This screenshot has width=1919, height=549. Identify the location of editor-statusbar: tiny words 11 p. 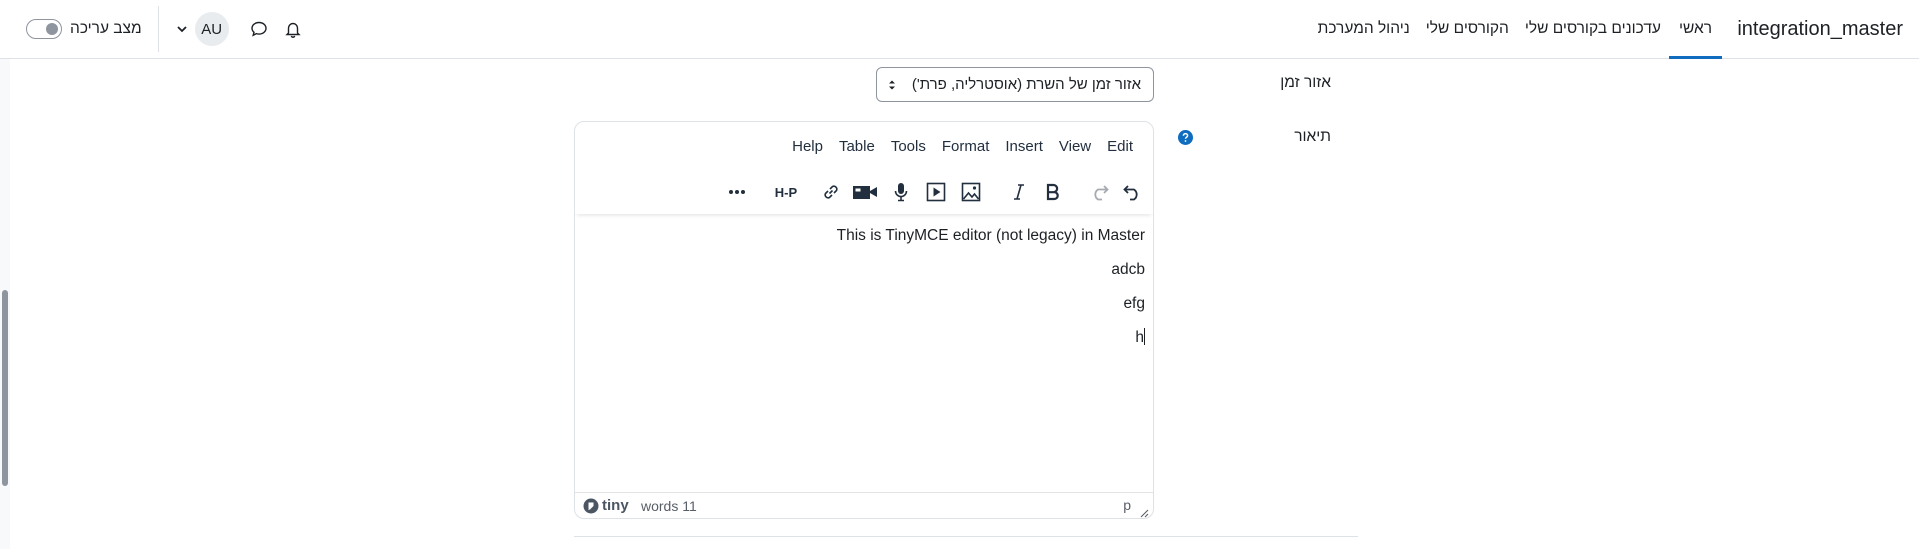
(864, 505).